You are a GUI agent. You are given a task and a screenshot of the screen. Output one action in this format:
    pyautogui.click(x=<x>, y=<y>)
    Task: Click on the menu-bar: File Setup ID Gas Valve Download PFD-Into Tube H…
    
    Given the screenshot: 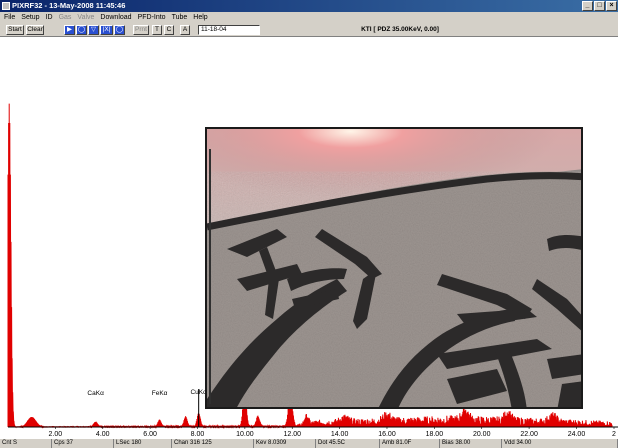 What is the action you would take?
    pyautogui.click(x=309, y=17)
    